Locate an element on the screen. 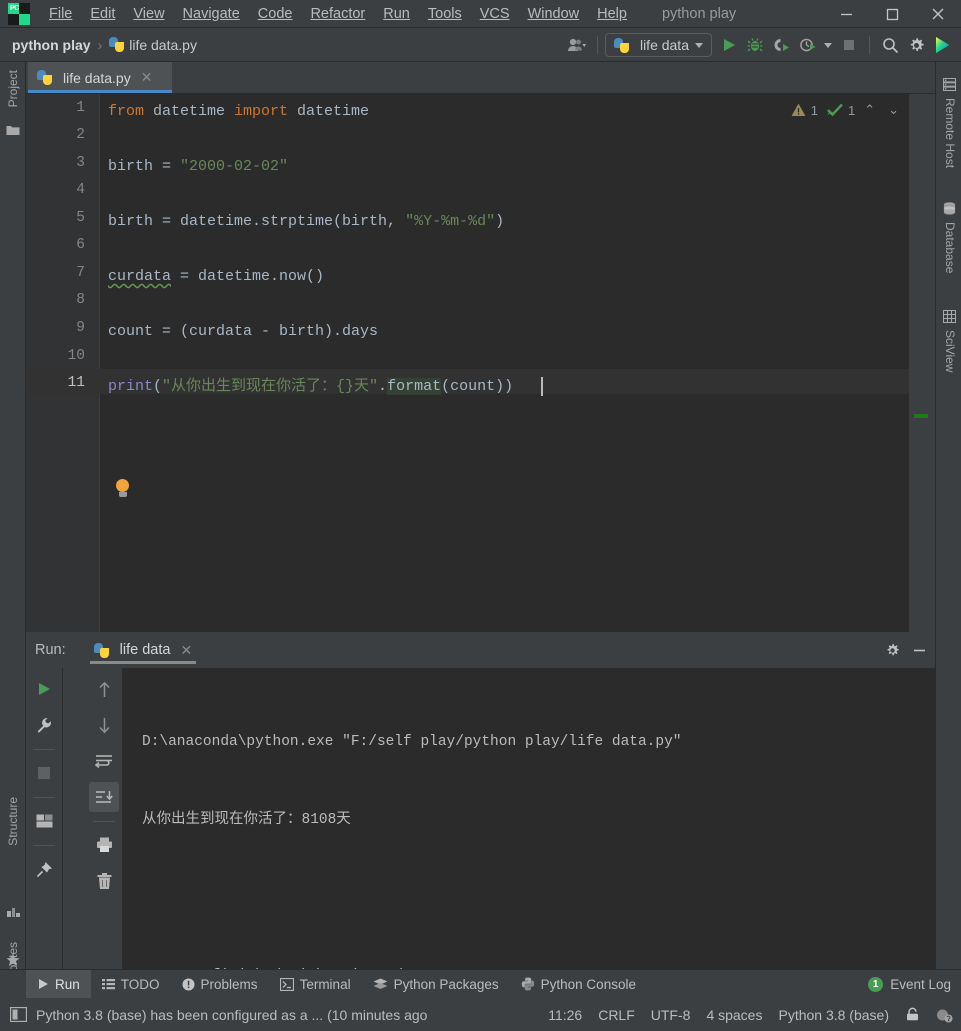  menu-item-window: Window is located at coordinates (554, 14).